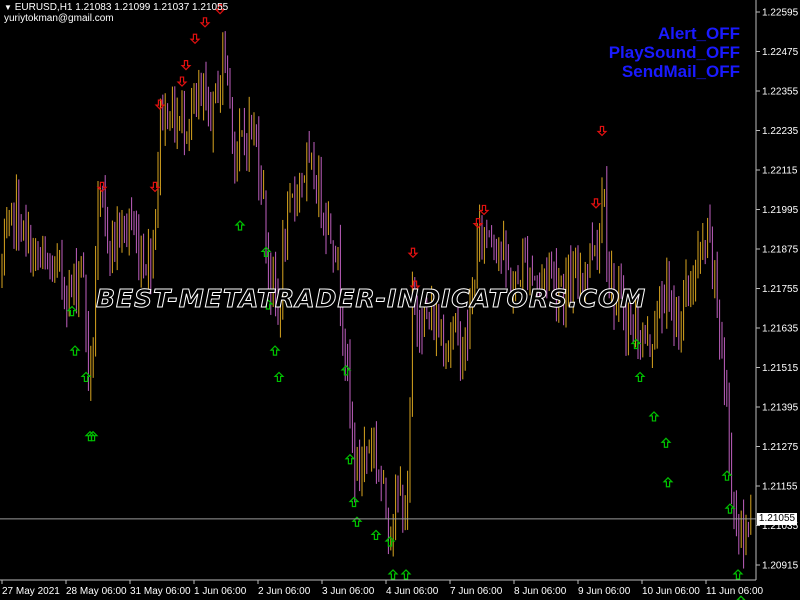 This screenshot has width=800, height=600. What do you see at coordinates (160, 591) in the screenshot?
I see `time-tick-label: 31 May 06:00` at bounding box center [160, 591].